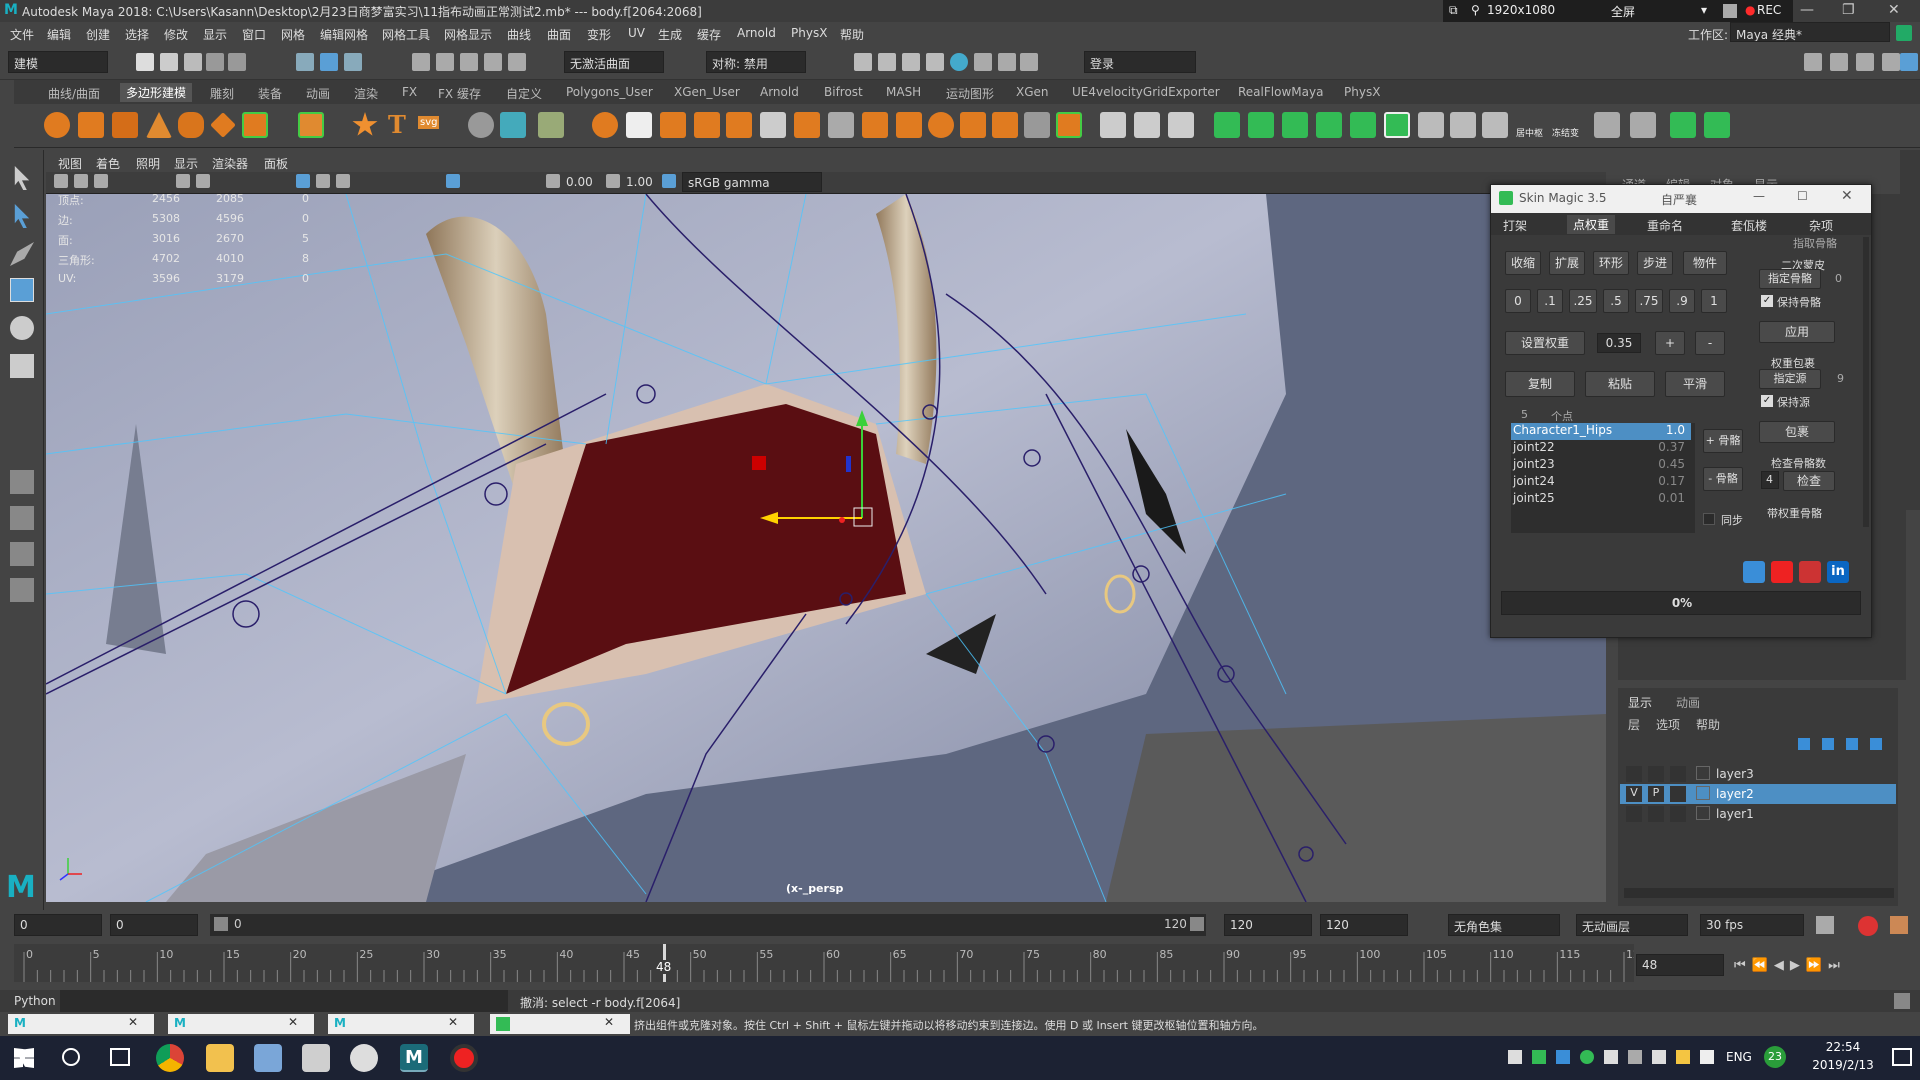 The image size is (1920, 1080). I want to click on menu-item: 创建, so click(98, 34).